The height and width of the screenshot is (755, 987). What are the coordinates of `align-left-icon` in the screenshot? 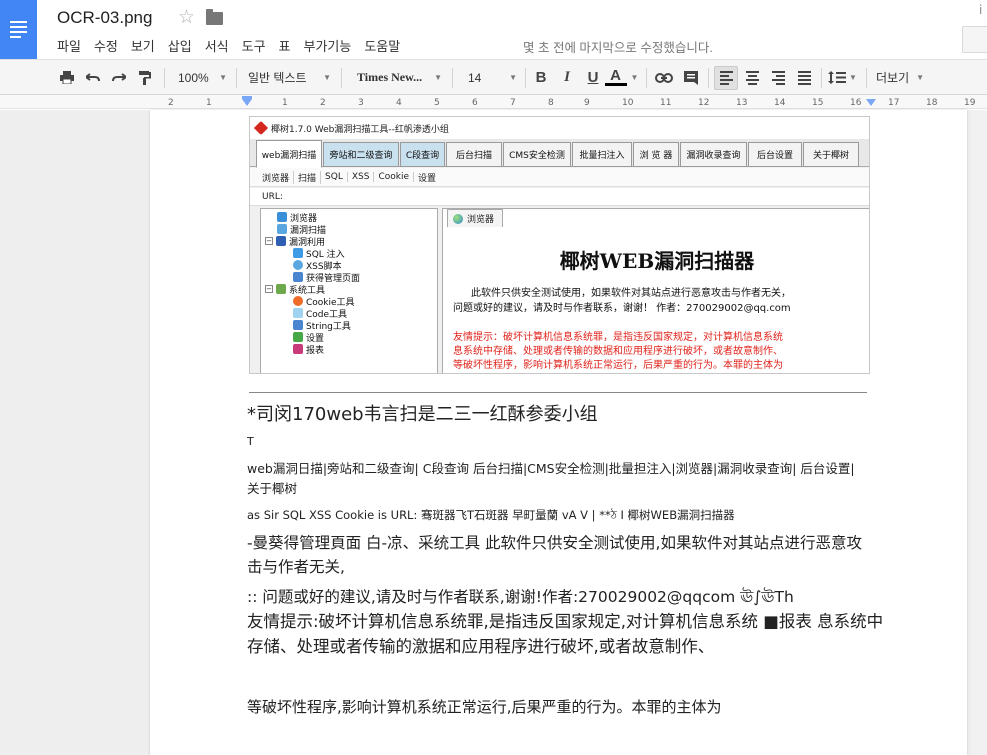 It's located at (726, 78).